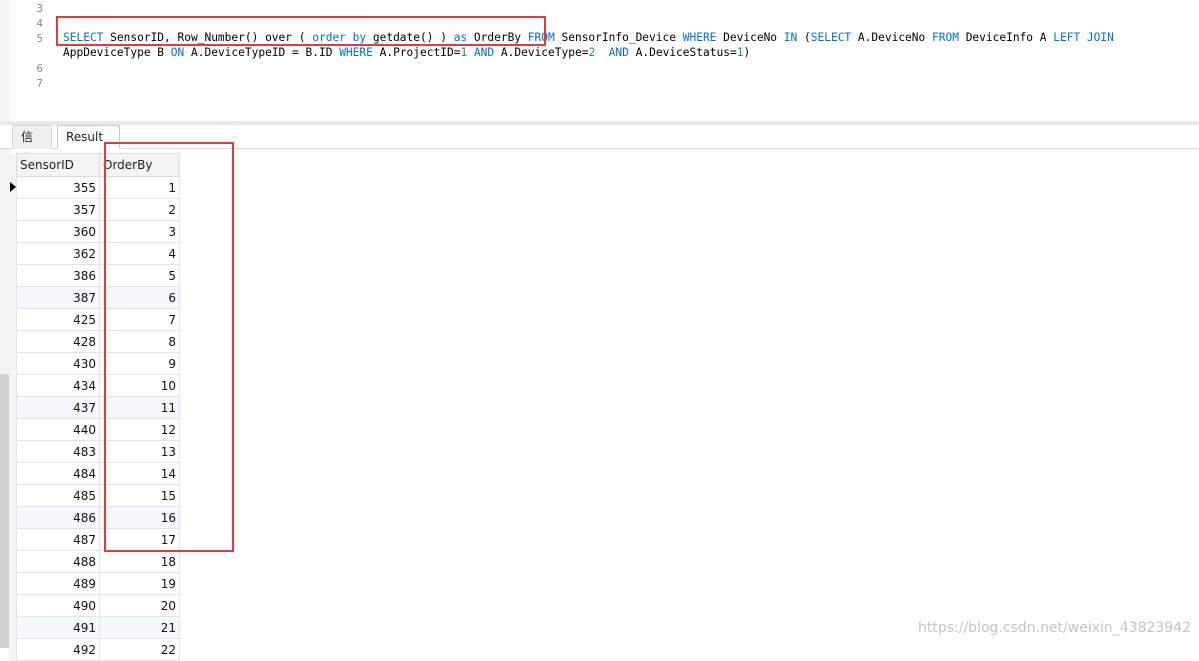 Image resolution: width=1199 pixels, height=661 pixels. Describe the element at coordinates (58, 495) in the screenshot. I see `cell-sensorid: 485` at that location.